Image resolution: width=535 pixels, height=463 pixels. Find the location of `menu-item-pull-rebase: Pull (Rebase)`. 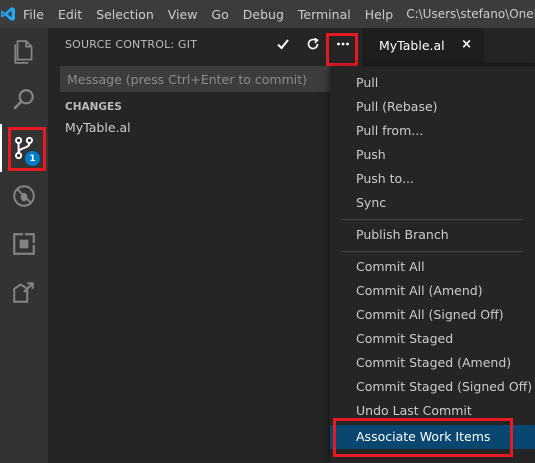

menu-item-pull-rebase: Pull (Rebase) is located at coordinates (432, 107).